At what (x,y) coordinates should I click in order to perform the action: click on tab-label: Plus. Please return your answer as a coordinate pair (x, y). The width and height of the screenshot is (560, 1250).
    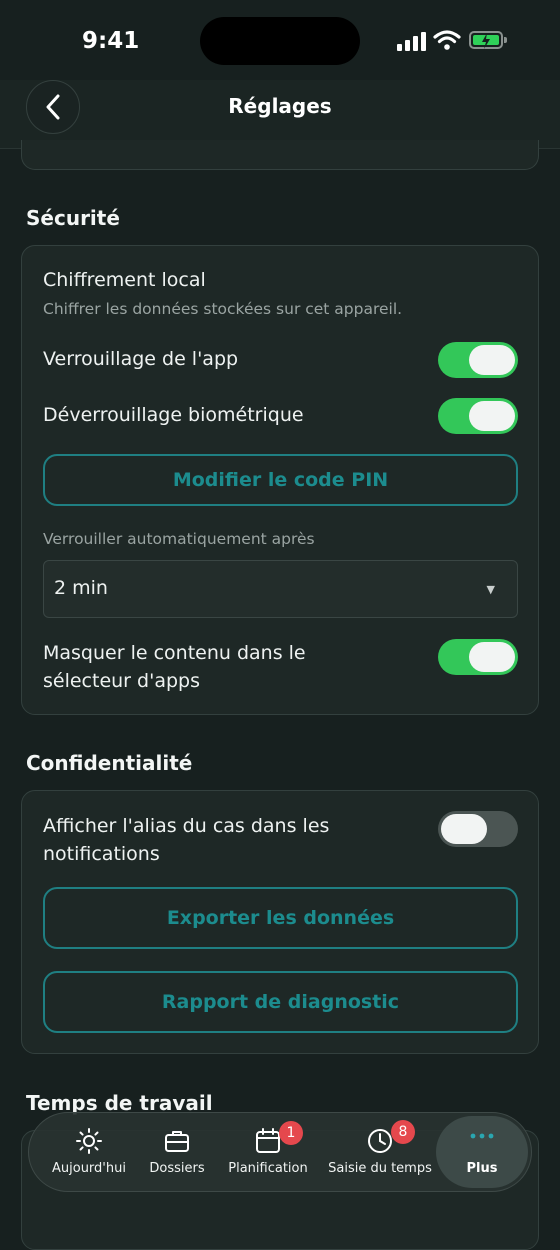
    Looking at the image, I should click on (482, 1168).